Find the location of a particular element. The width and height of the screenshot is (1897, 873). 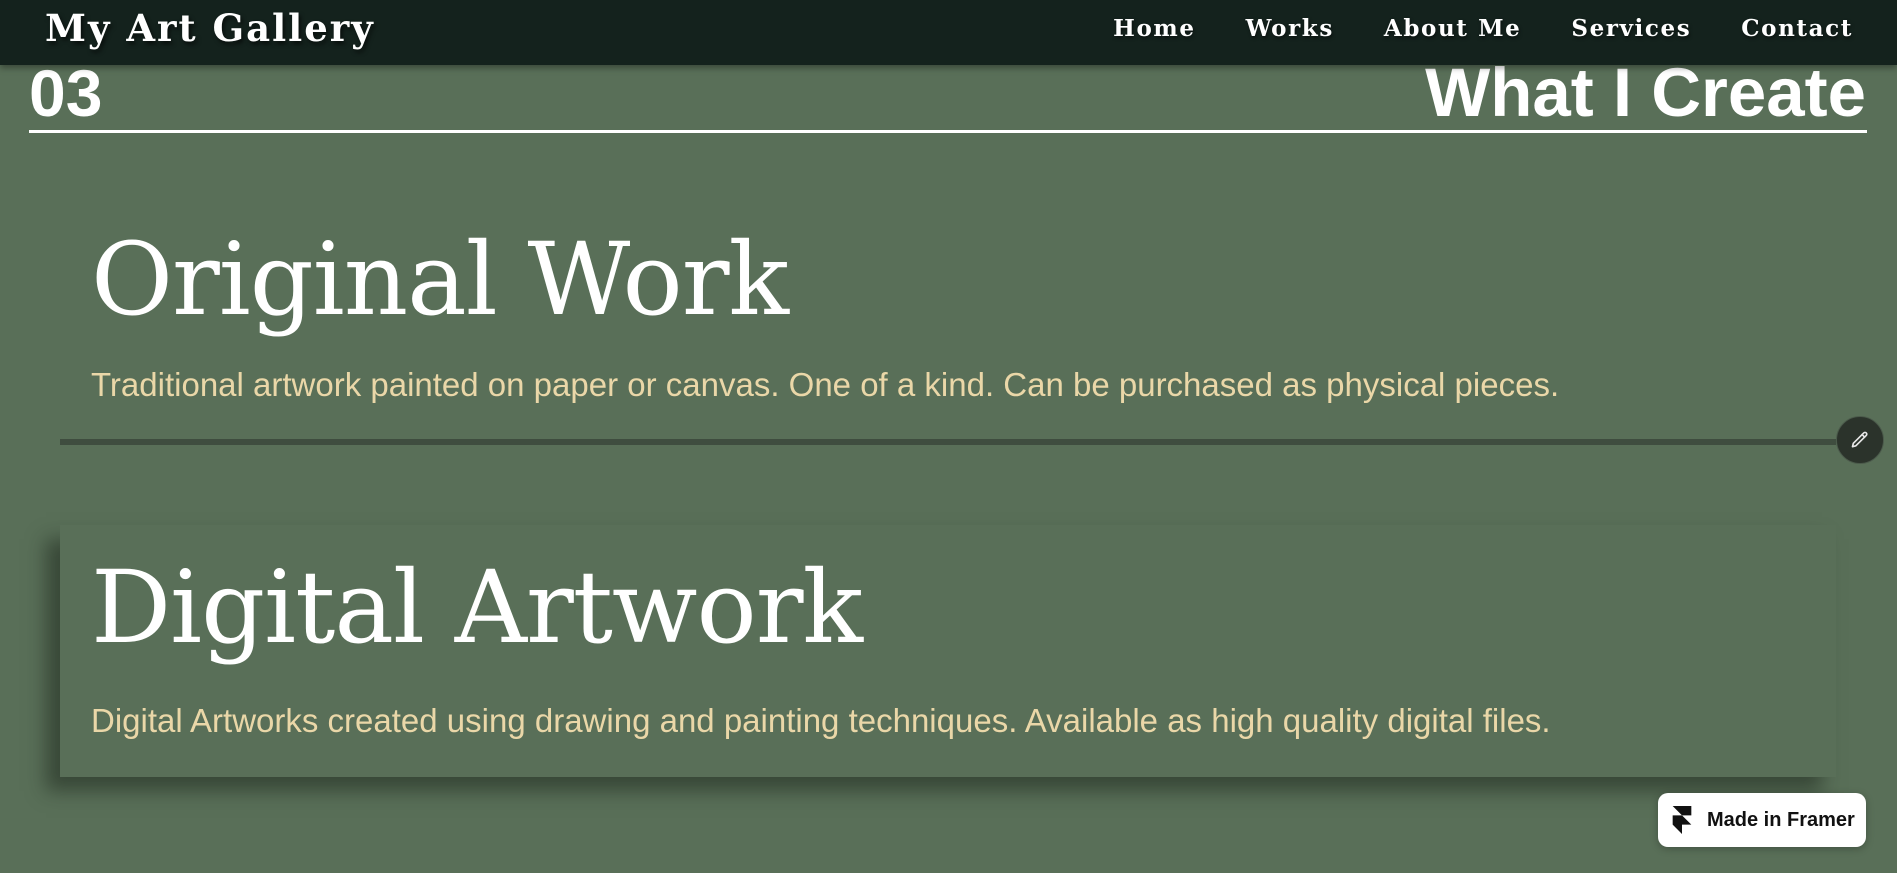

site-logo: My Art Gallery is located at coordinates (210, 28).